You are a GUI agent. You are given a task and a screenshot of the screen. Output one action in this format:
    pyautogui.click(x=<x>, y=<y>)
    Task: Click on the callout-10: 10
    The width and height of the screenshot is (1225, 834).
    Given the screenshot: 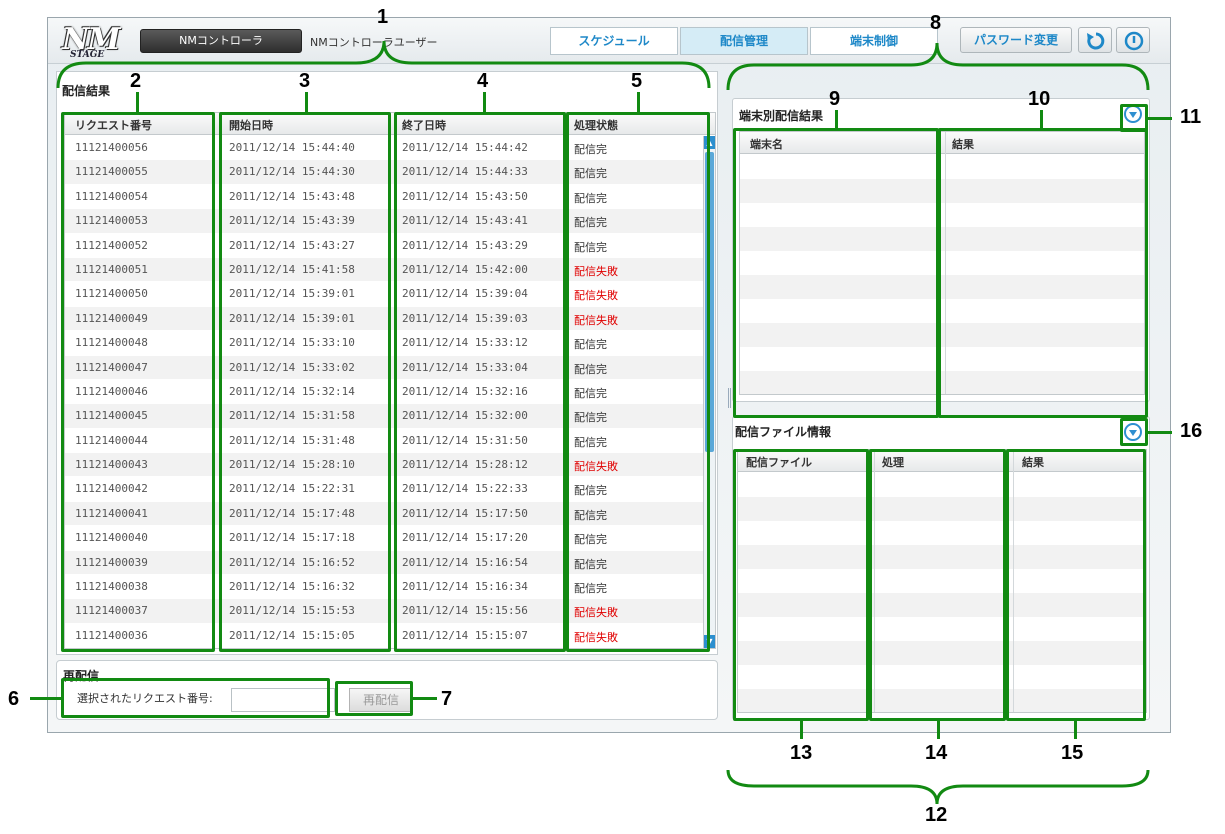 What is the action you would take?
    pyautogui.click(x=1039, y=99)
    